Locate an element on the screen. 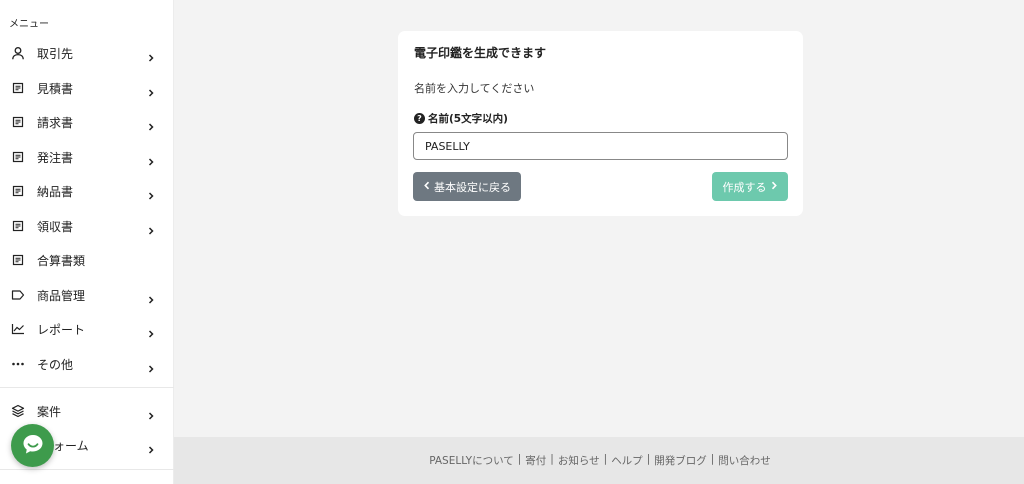 The image size is (1024, 484). card-description: 名前を入力してください is located at coordinates (474, 88).